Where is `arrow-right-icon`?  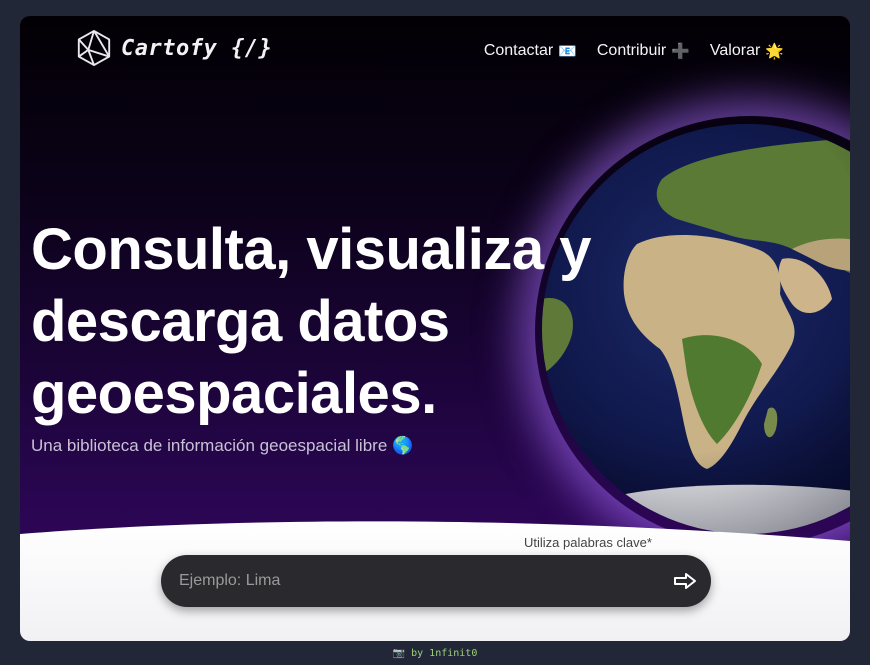
arrow-right-icon is located at coordinates (685, 581).